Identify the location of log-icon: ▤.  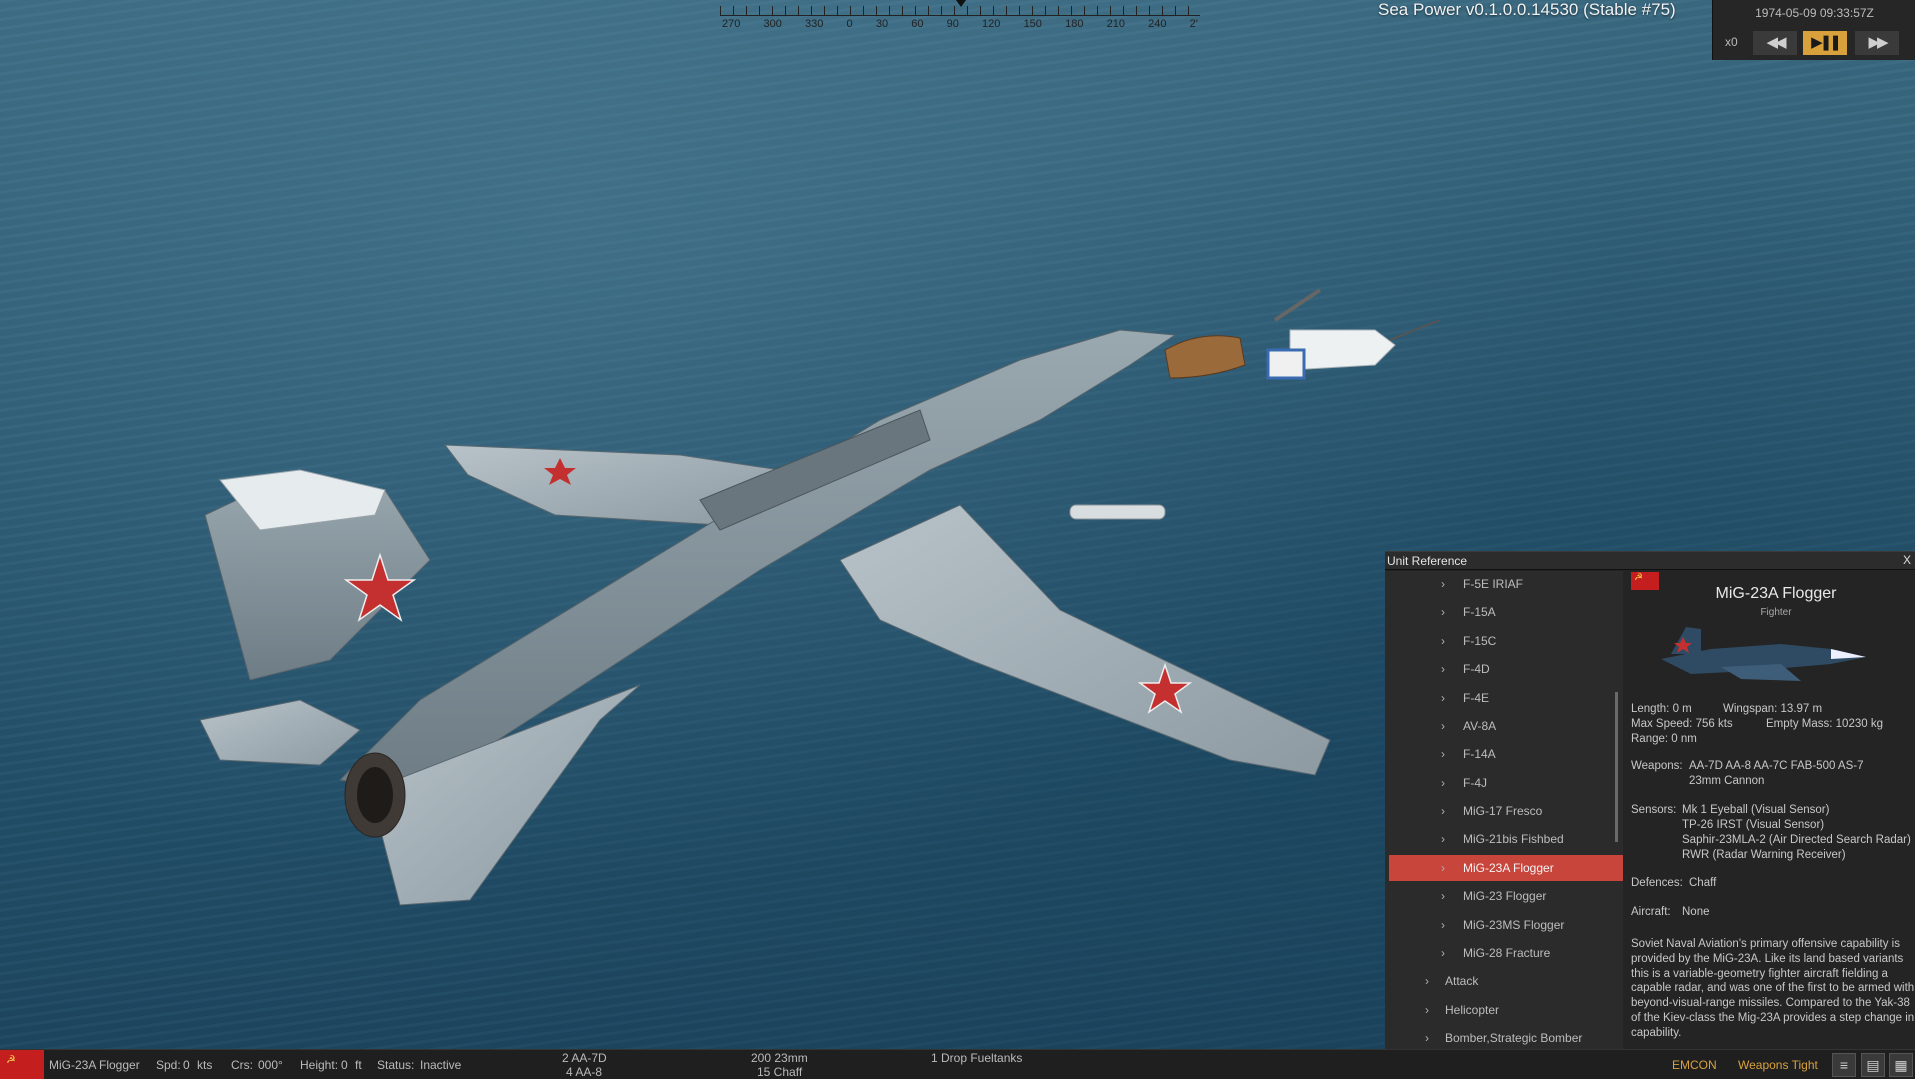
(1873, 1065).